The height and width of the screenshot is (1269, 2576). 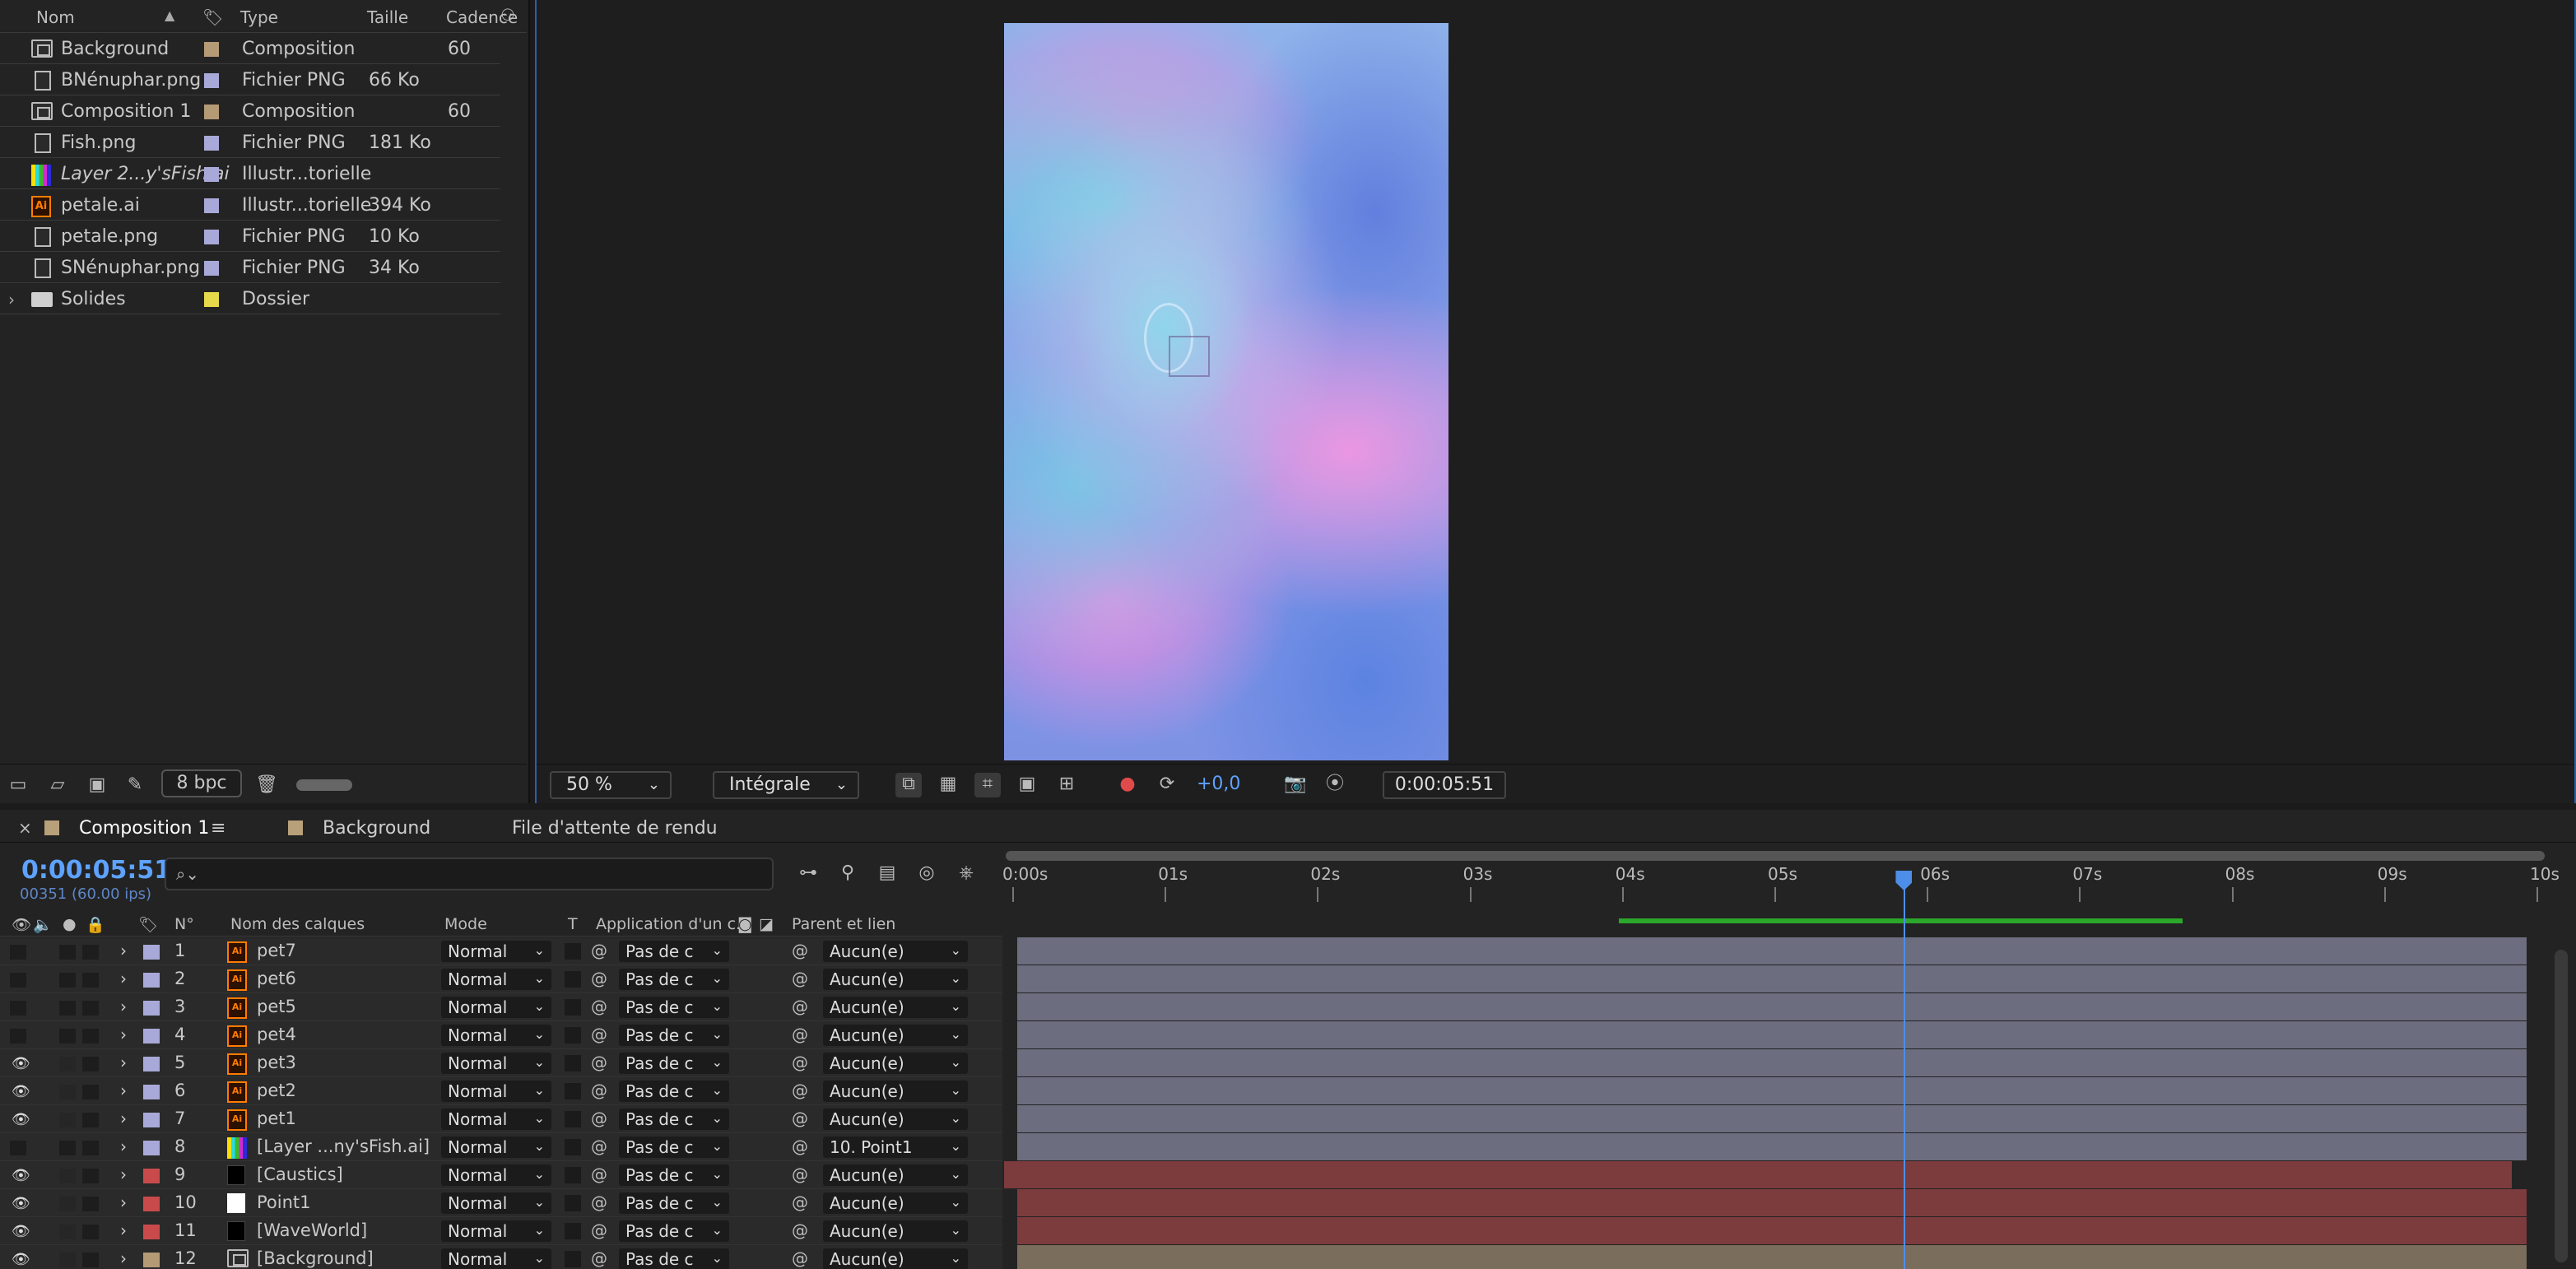 I want to click on mask-path-icon: ⌗, so click(x=987, y=785).